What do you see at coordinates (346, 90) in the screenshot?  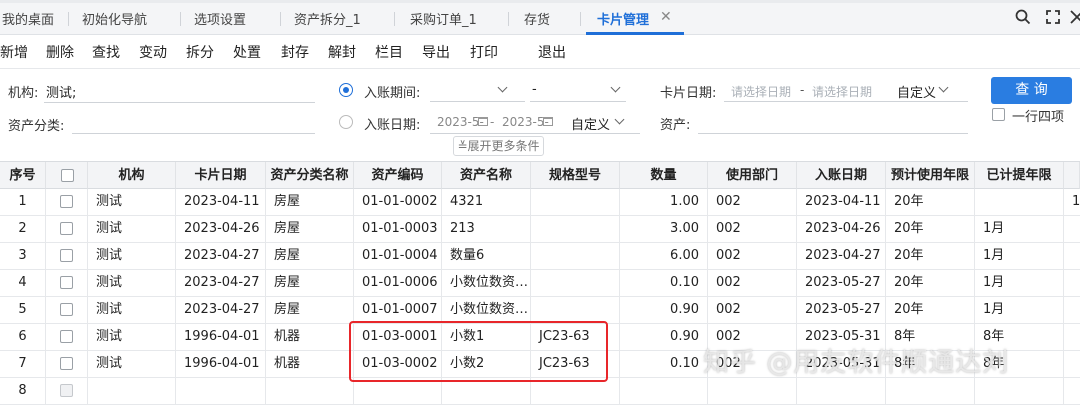 I see `period-radio` at bounding box center [346, 90].